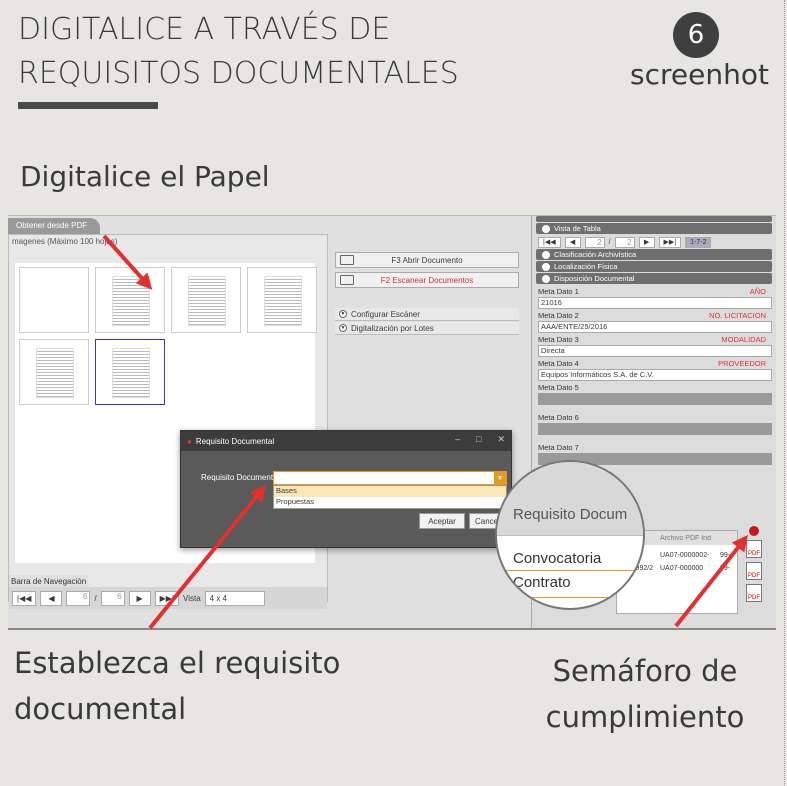 The height and width of the screenshot is (786, 787). Describe the element at coordinates (558, 447) in the screenshot. I see `meta-name: Meta Dato 7` at that location.